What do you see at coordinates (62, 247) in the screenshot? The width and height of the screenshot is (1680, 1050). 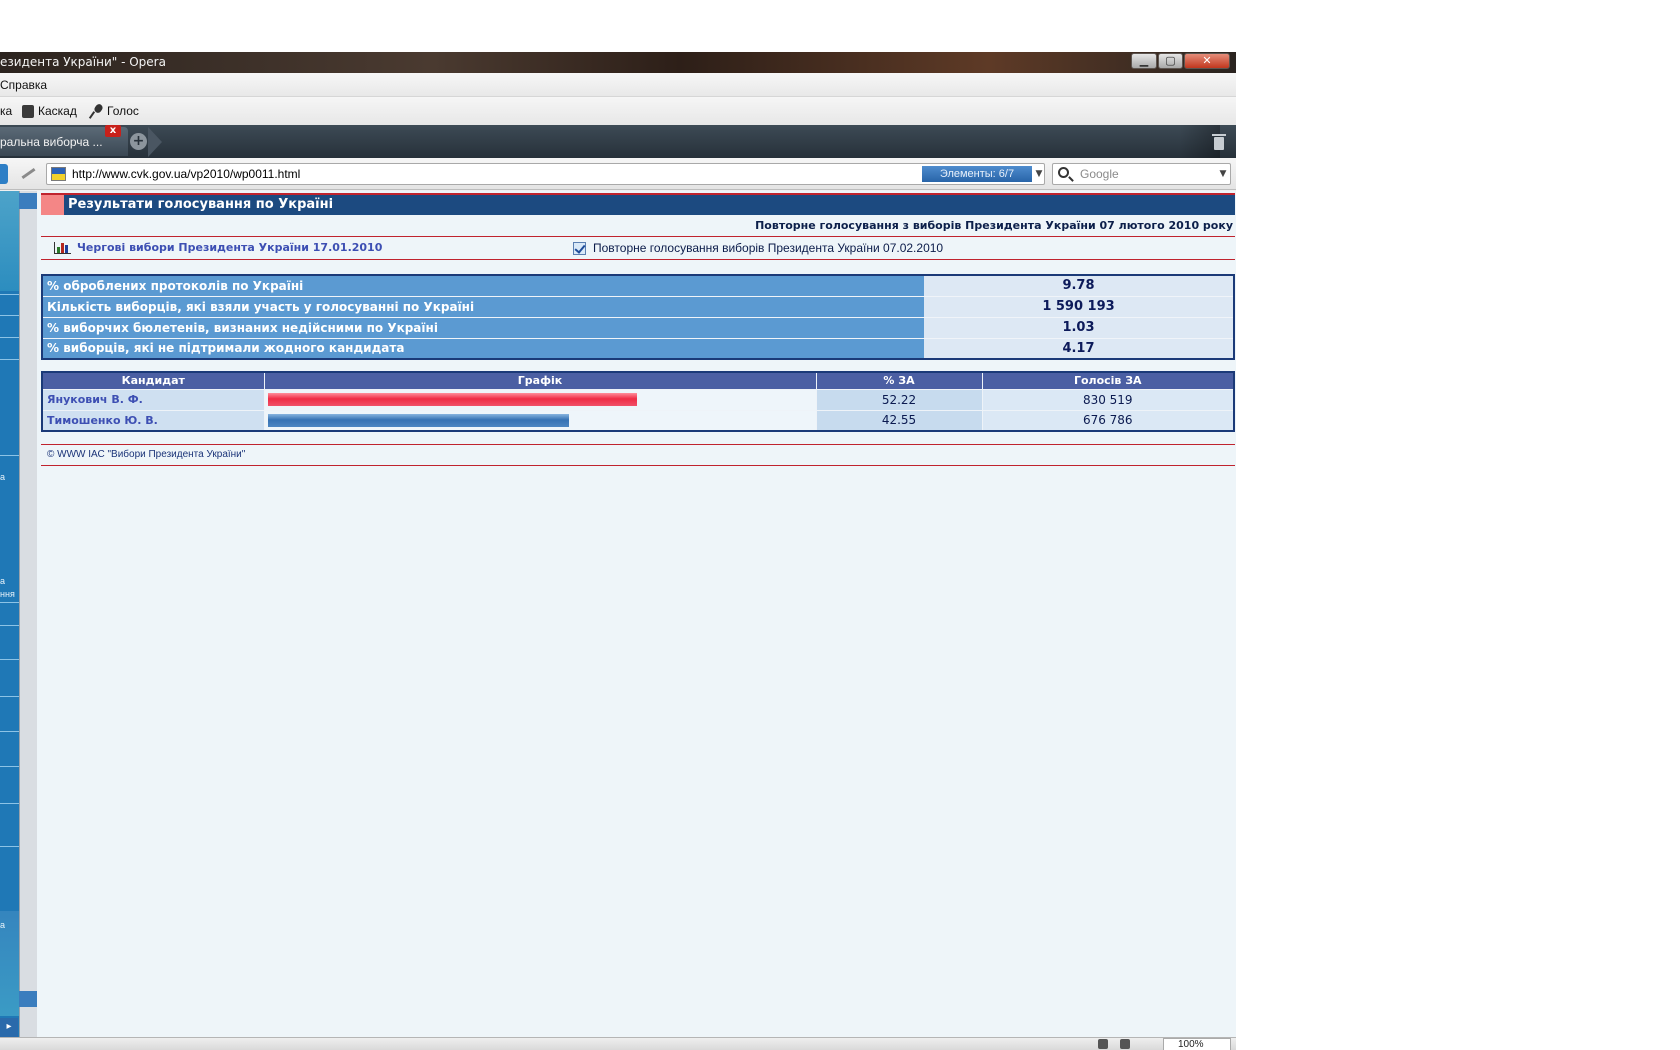 I see `bar-chart-icon` at bounding box center [62, 247].